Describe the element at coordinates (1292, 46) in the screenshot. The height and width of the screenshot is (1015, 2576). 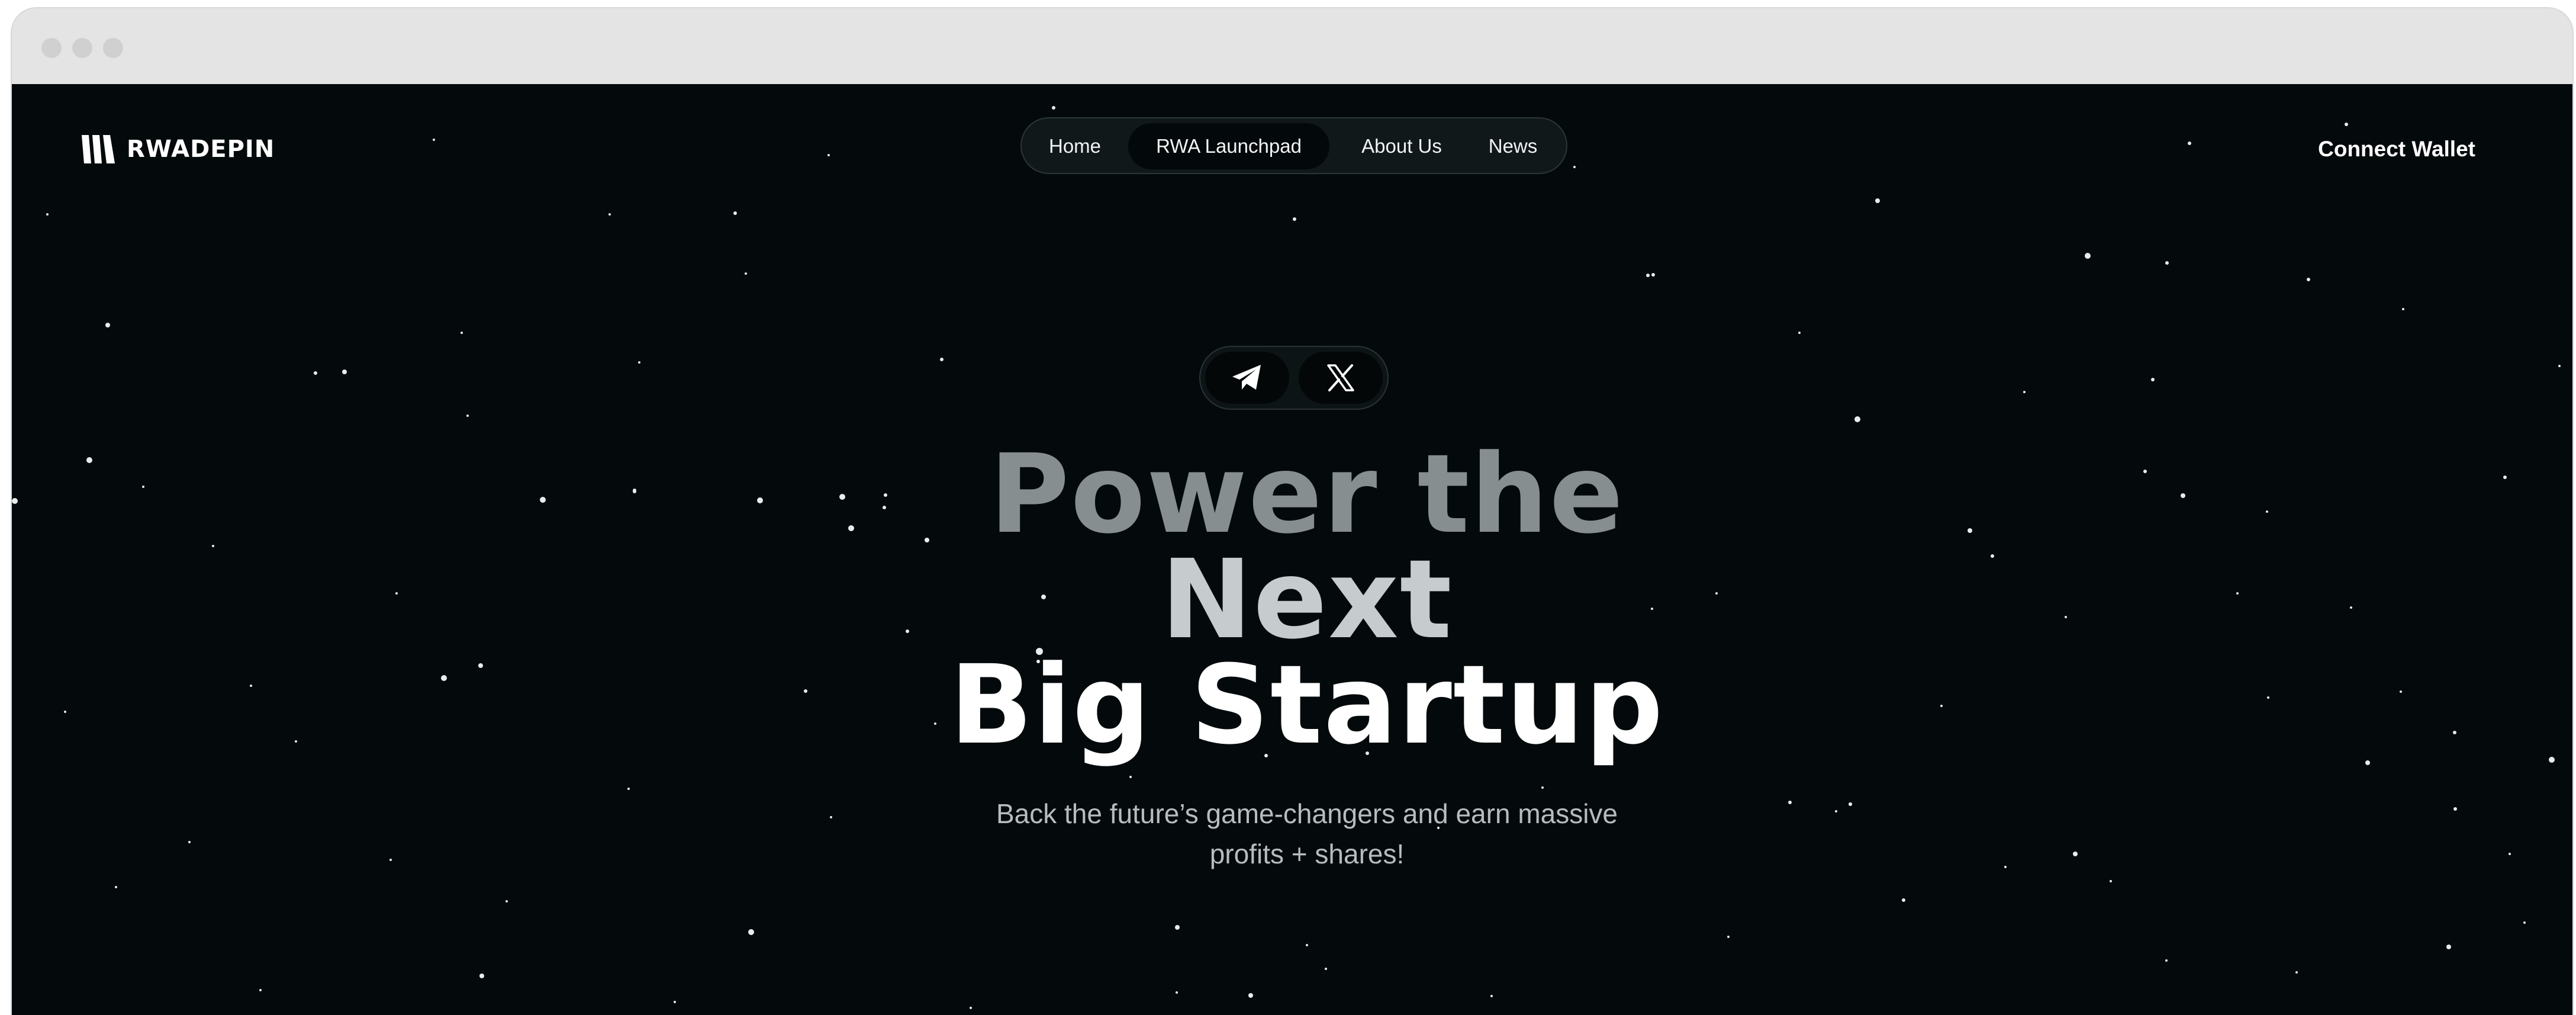
I see `browser-titlebar` at that location.